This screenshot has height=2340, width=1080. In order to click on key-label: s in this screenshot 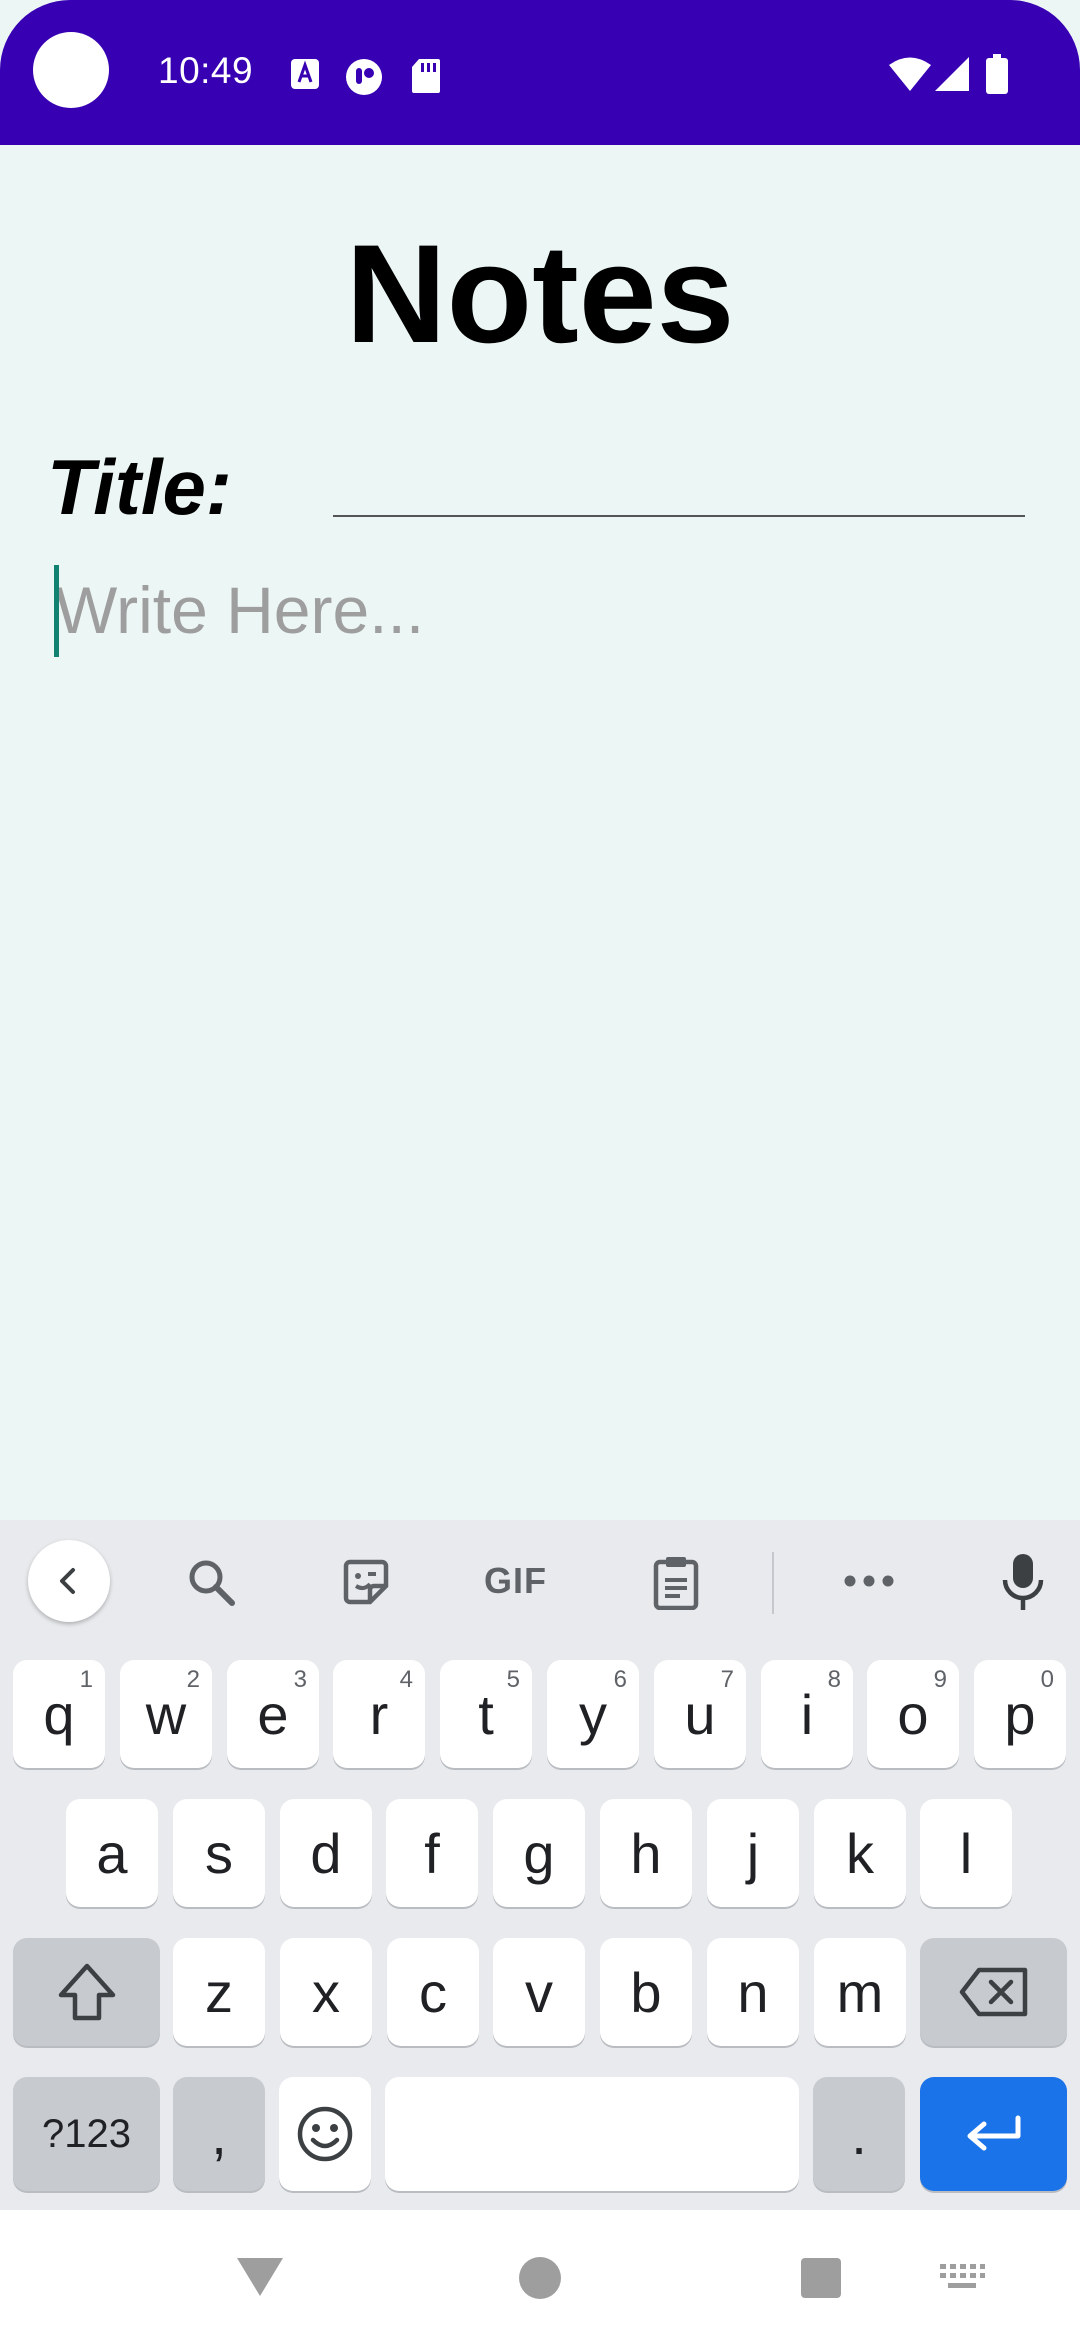, I will do `click(219, 1853)`.